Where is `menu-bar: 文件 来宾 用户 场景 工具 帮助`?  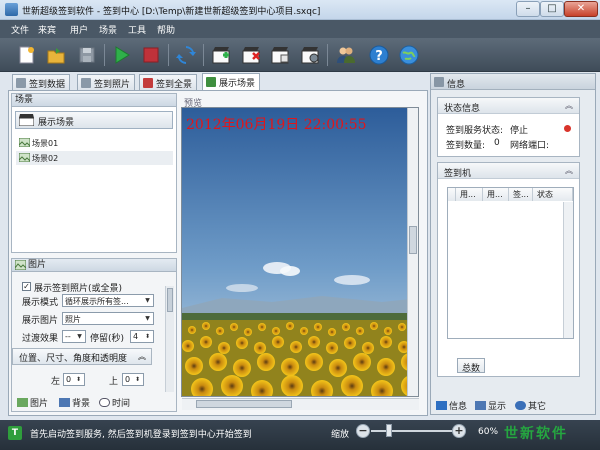 menu-bar: 文件 来宾 用户 场景 工具 帮助 is located at coordinates (300, 29).